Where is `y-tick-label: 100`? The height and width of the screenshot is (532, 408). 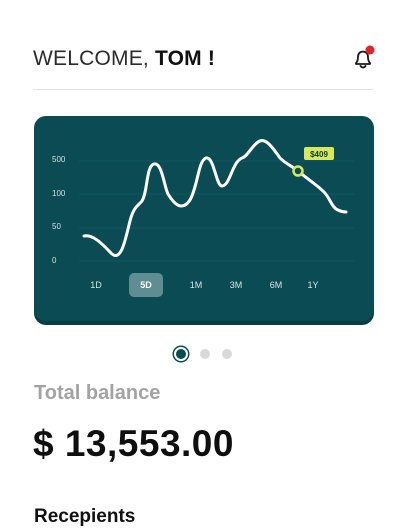 y-tick-label: 100 is located at coordinates (59, 193).